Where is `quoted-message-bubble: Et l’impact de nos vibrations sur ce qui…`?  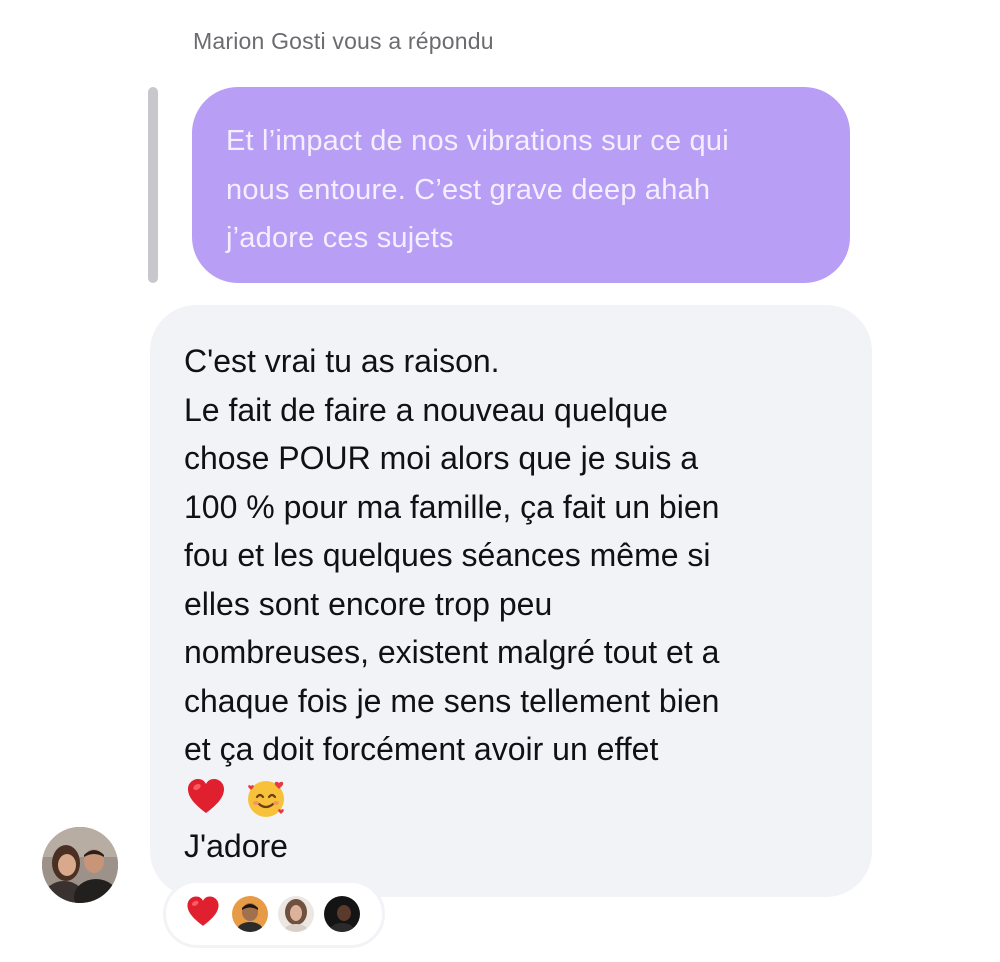 quoted-message-bubble: Et l’impact de nos vibrations sur ce qui… is located at coordinates (521, 185).